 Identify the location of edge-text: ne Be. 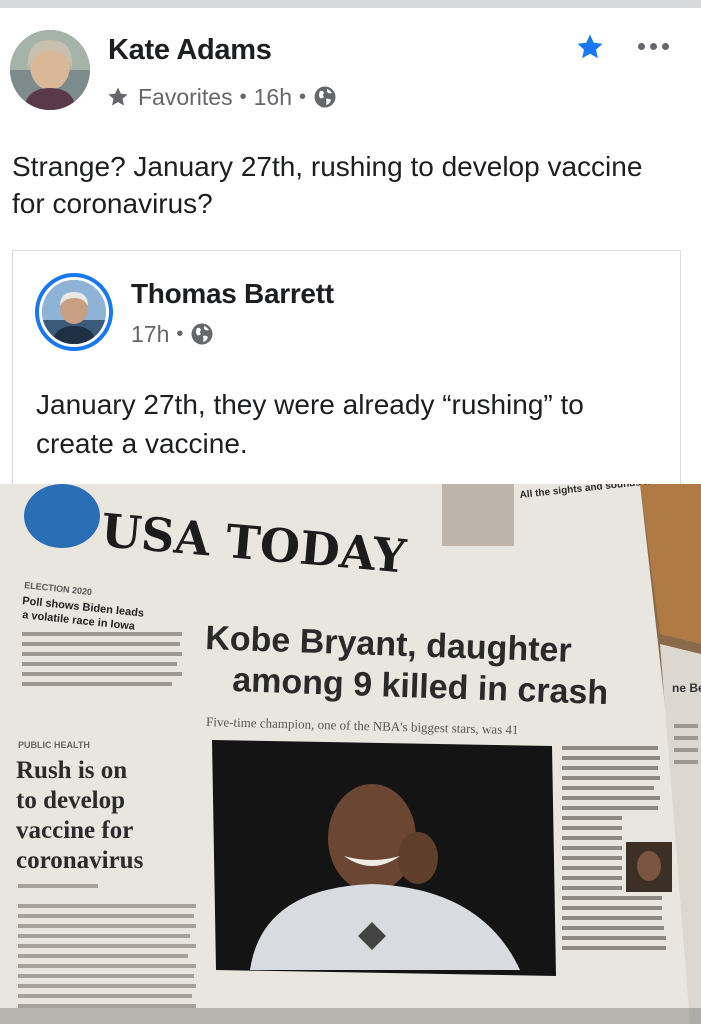
(686, 688).